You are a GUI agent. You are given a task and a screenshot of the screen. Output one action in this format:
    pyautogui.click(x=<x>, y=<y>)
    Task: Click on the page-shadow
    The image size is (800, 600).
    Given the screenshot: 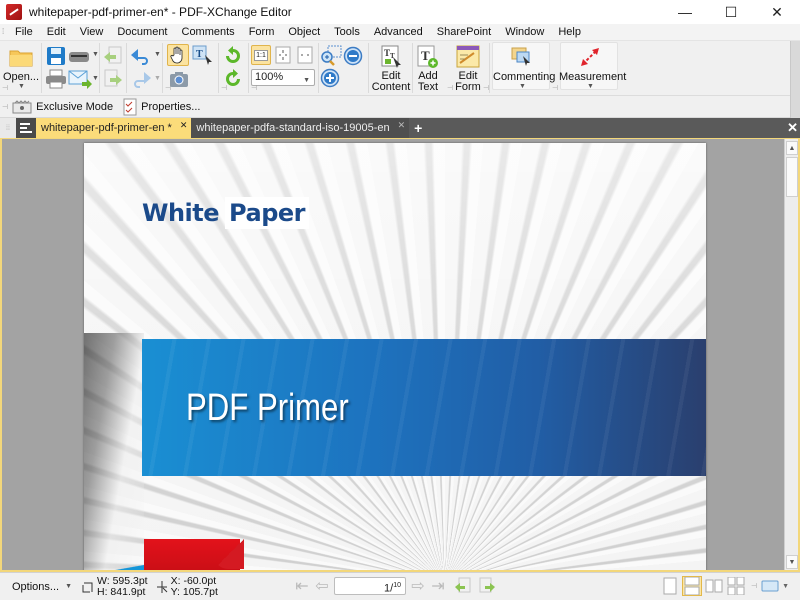 What is the action you would take?
    pyautogui.click(x=114, y=451)
    